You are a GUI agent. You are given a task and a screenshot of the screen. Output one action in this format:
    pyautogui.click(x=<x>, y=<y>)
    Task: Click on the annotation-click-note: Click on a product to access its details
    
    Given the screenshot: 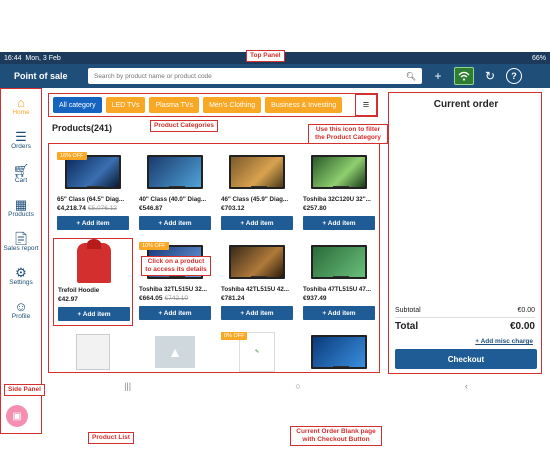 What is the action you would take?
    pyautogui.click(x=176, y=266)
    